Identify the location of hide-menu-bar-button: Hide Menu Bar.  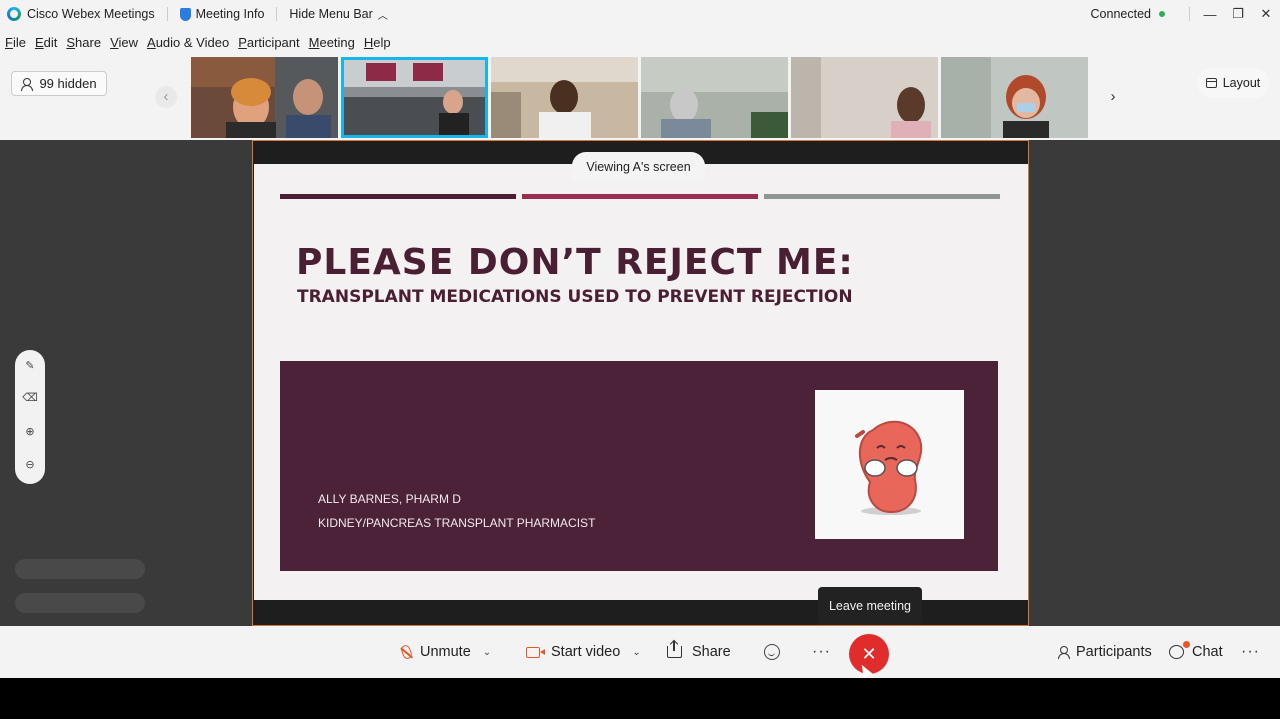
(330, 14).